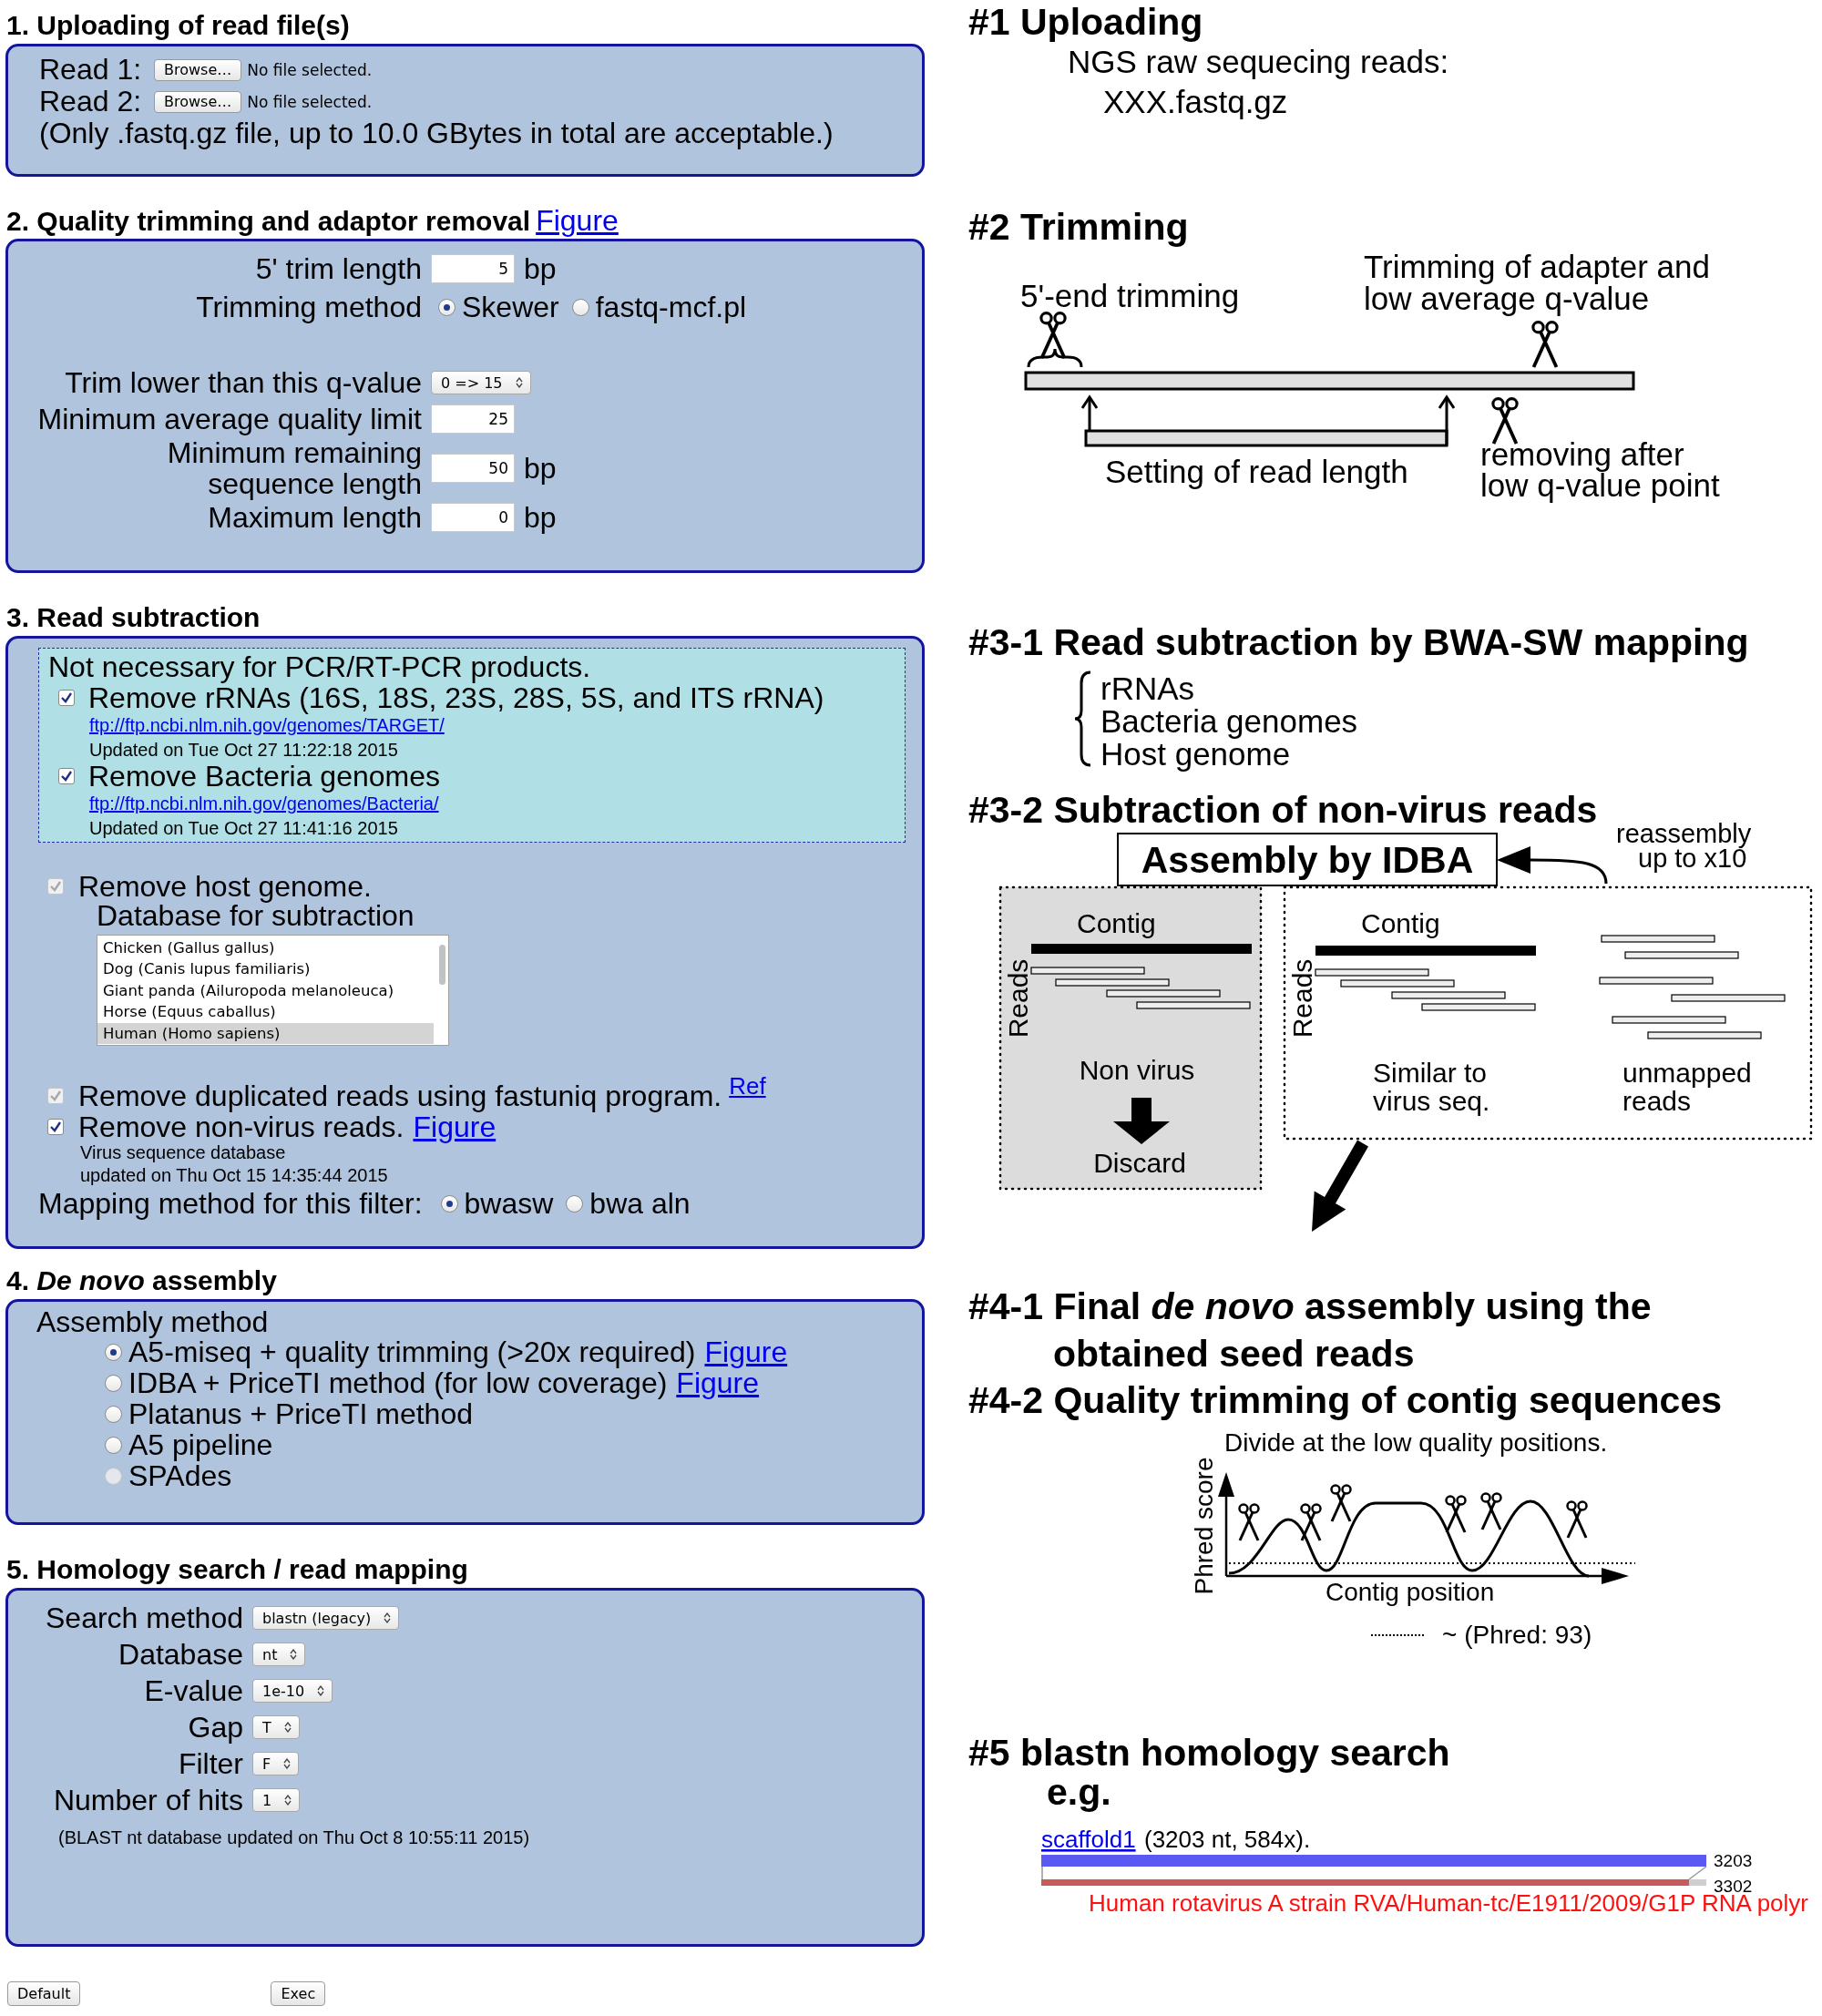  I want to click on annotation-text: Similar to virus seq., so click(1432, 1087).